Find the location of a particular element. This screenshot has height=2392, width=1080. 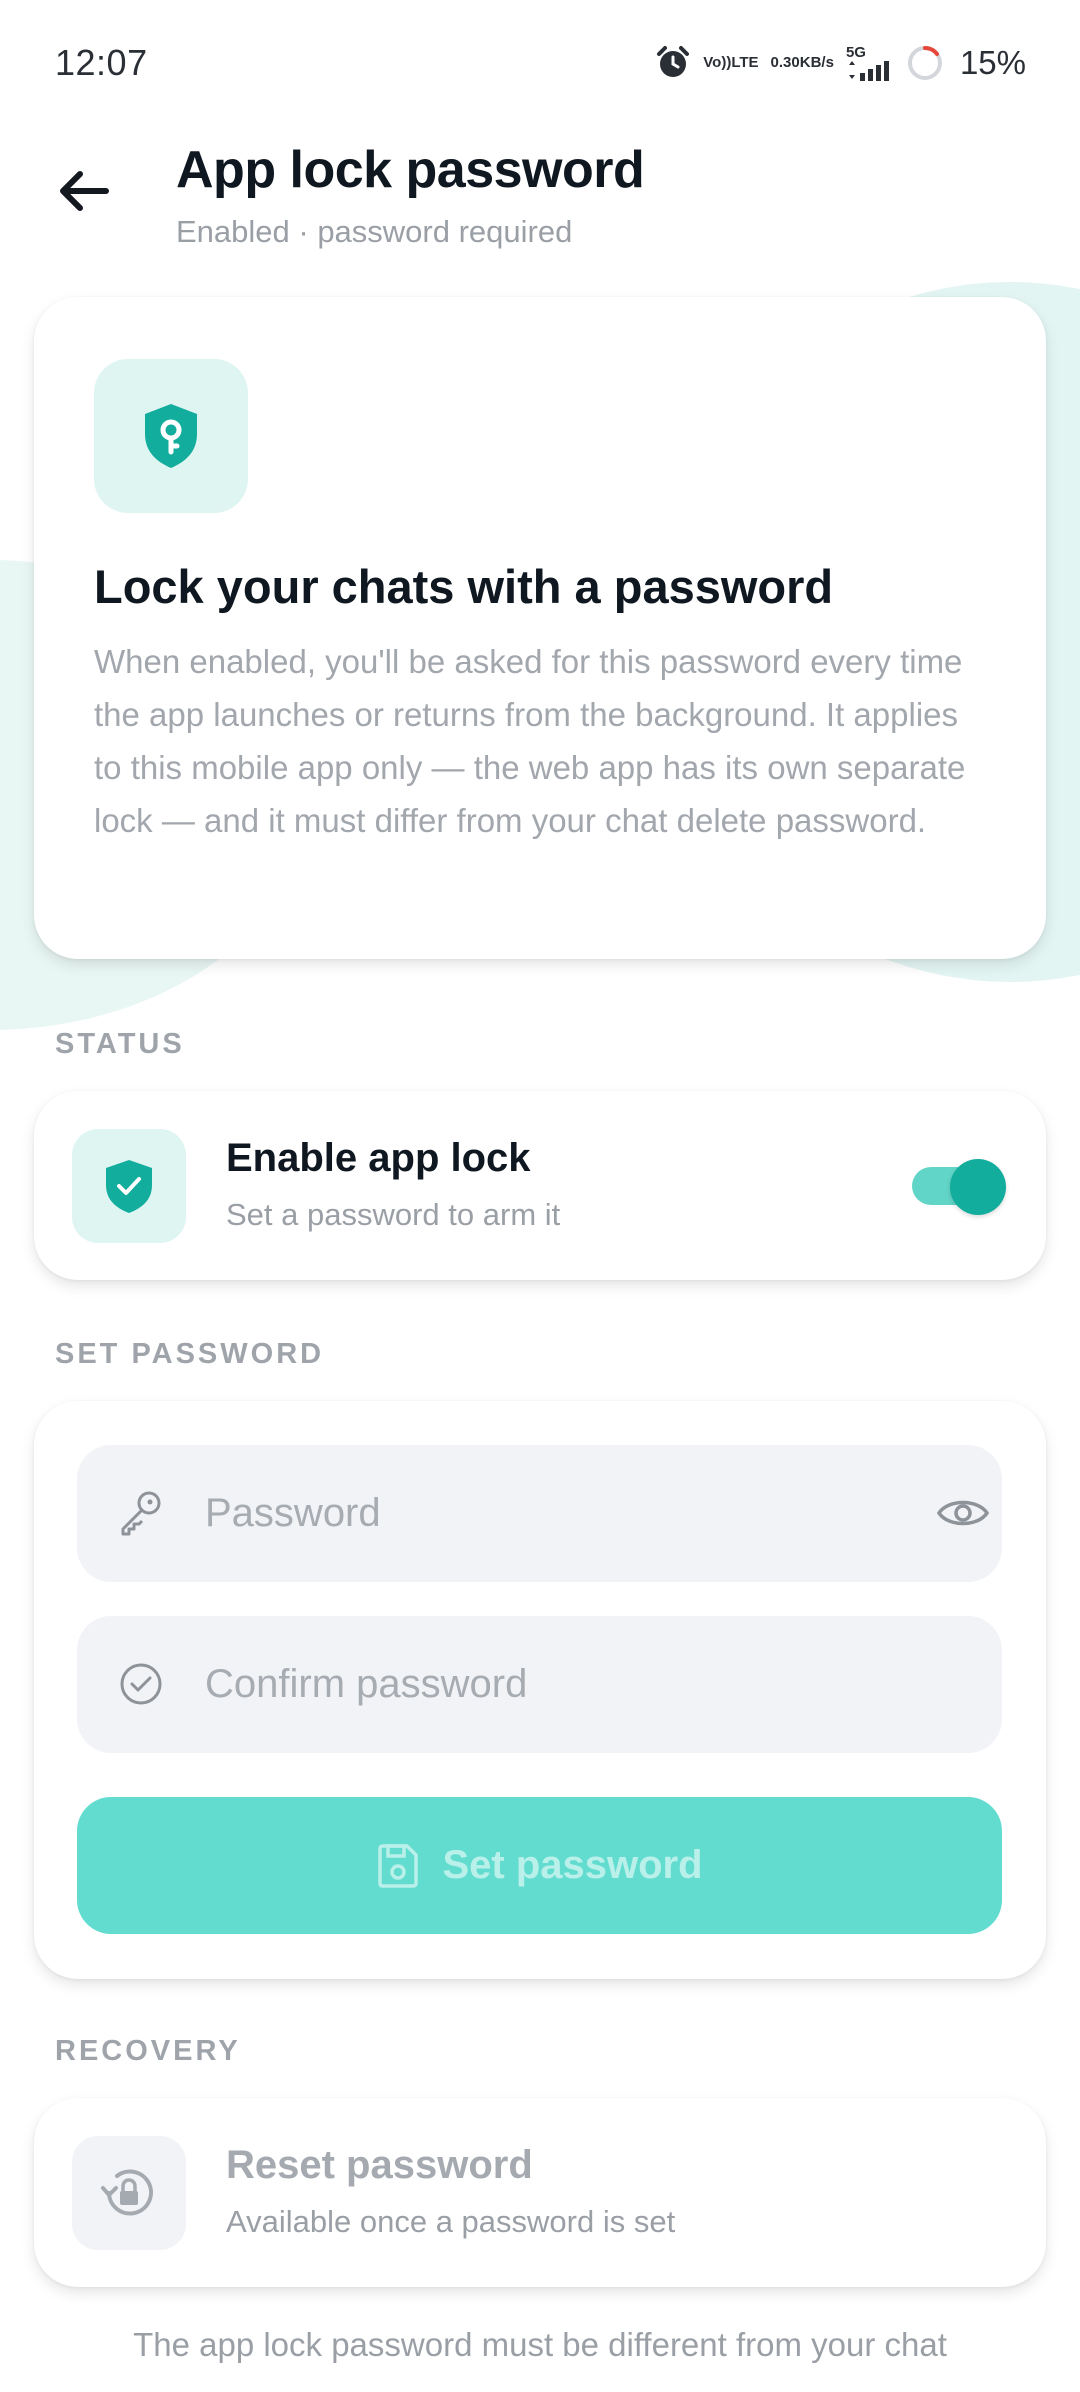

set-password-button: Set password is located at coordinates (539, 1865).